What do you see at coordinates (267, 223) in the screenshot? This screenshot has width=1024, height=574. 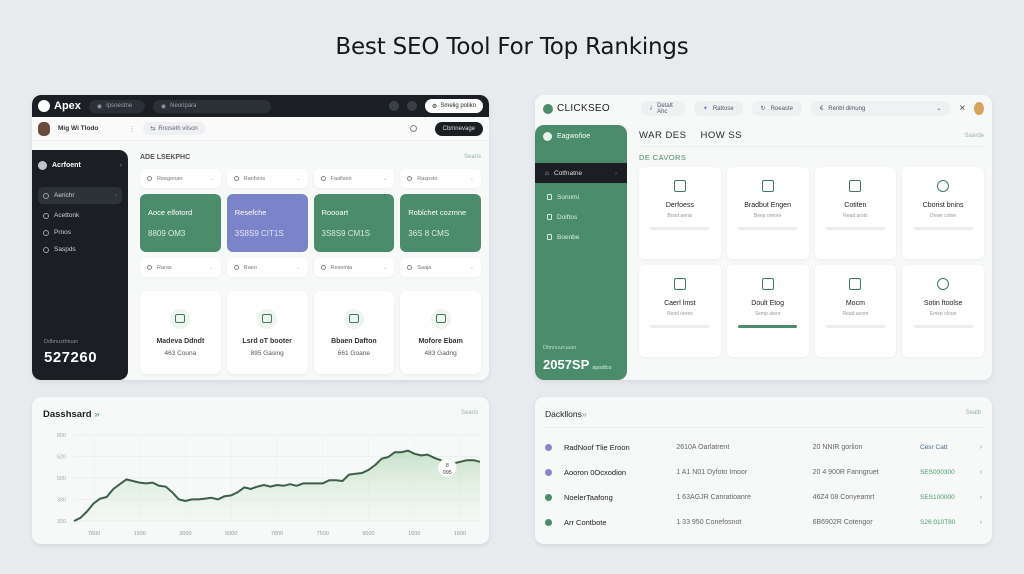 I see `stat-tile: Resefche 3S8S9 CIT1S` at bounding box center [267, 223].